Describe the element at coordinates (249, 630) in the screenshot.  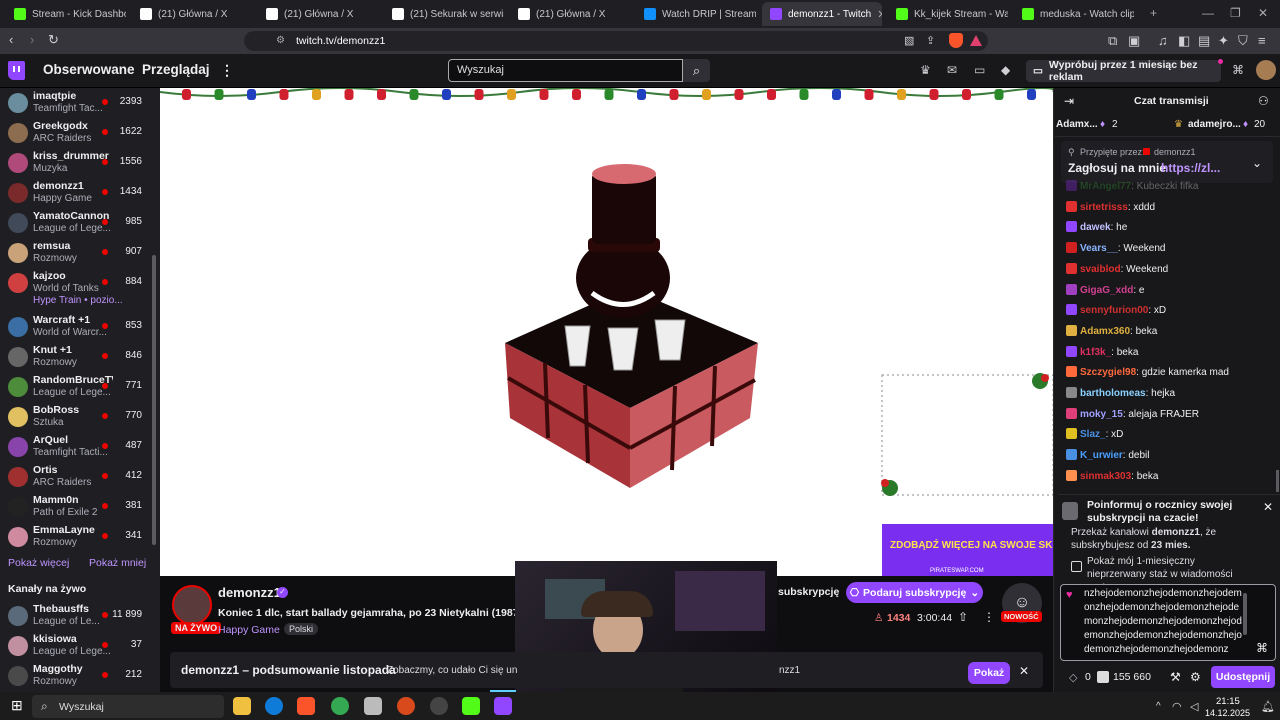
I see `category-link: Happy Game` at that location.